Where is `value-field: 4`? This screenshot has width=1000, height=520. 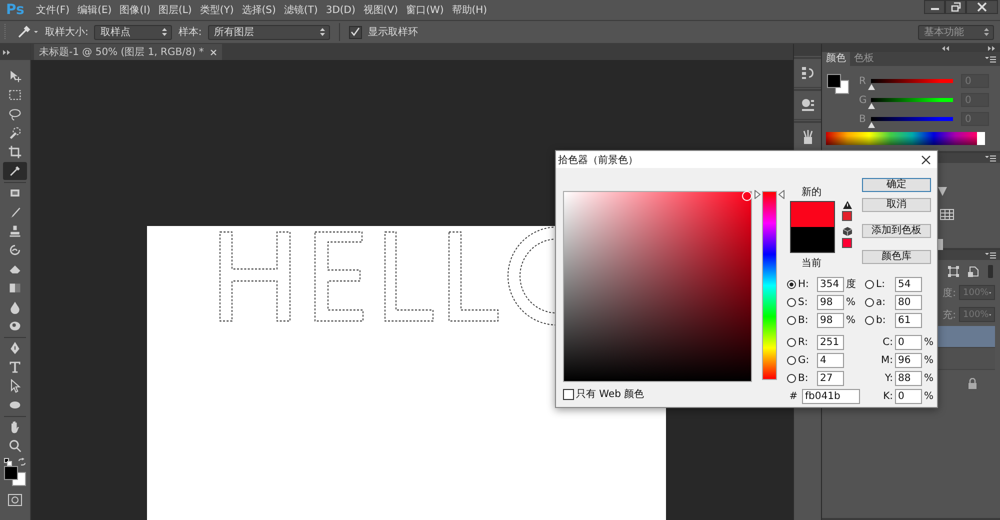
value-field: 4 is located at coordinates (830, 360).